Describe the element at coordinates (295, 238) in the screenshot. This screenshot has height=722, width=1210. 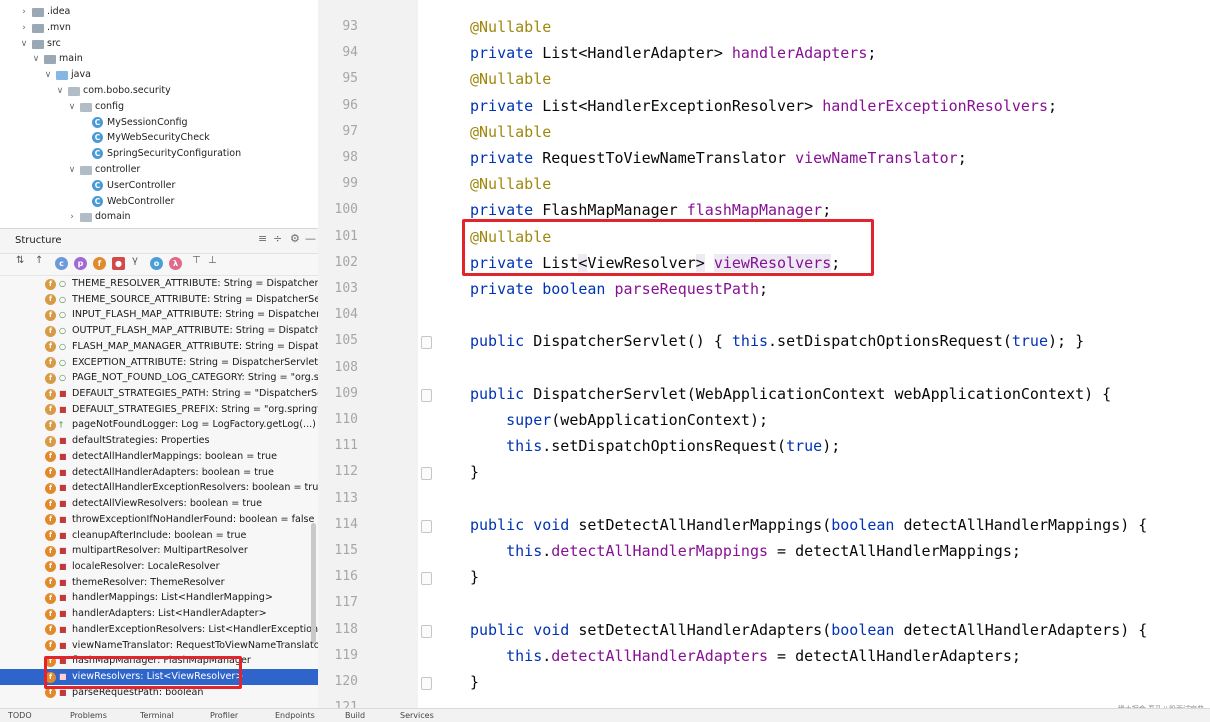
I see `settings-gear-icon: ⚙` at that location.